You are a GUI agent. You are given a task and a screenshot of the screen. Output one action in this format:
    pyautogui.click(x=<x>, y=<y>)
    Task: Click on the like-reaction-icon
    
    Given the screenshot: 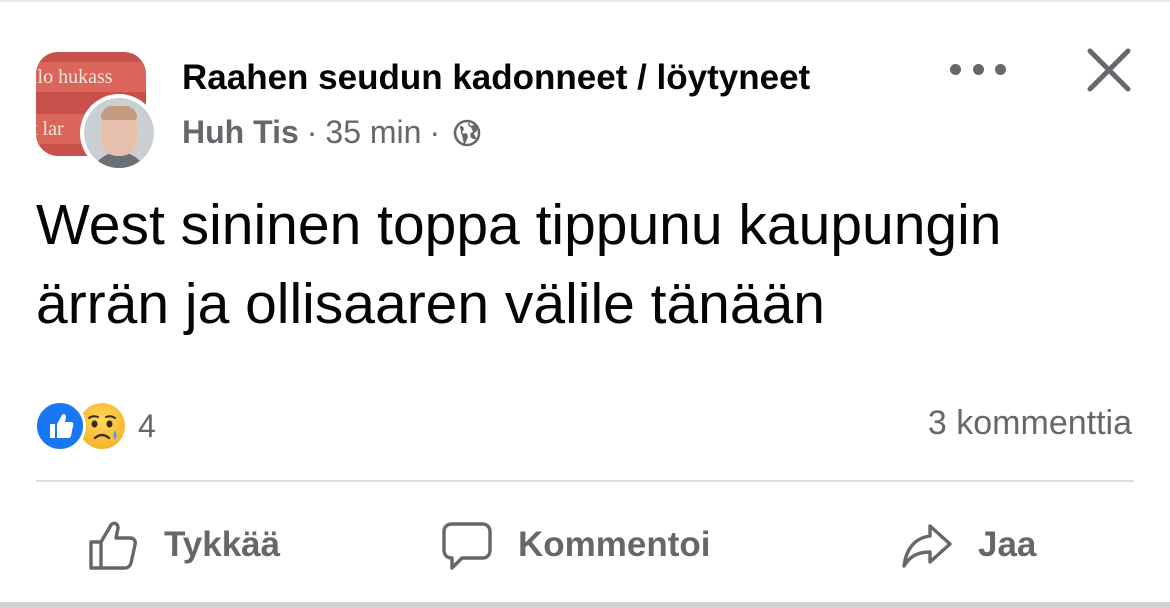 What is the action you would take?
    pyautogui.click(x=60, y=426)
    